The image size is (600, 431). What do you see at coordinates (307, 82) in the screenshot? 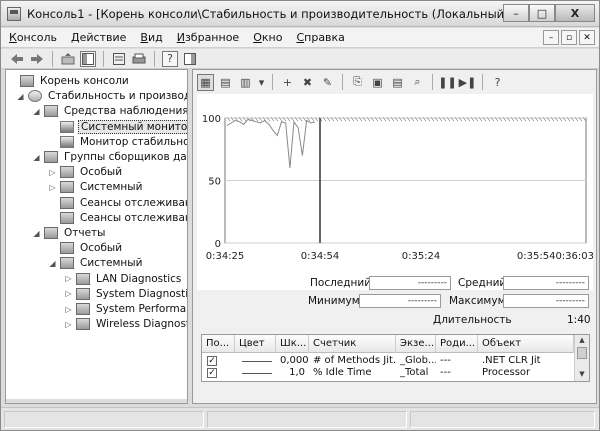
I see `delete-counter-icon: ✖` at bounding box center [307, 82].